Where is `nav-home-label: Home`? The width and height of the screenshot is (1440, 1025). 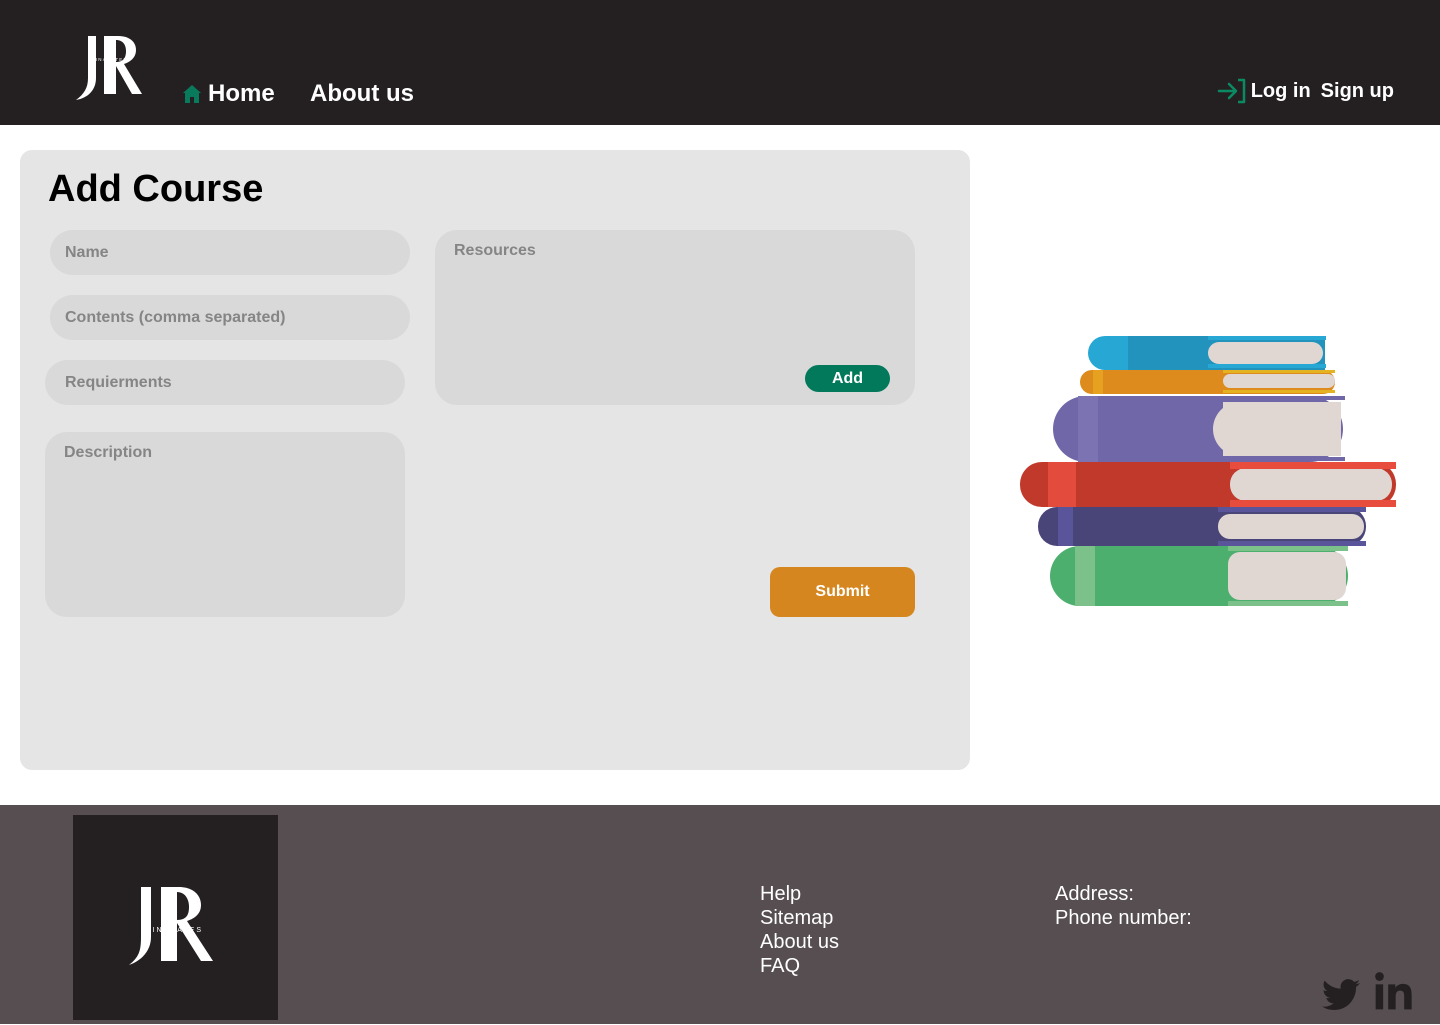
nav-home-label: Home is located at coordinates (241, 93).